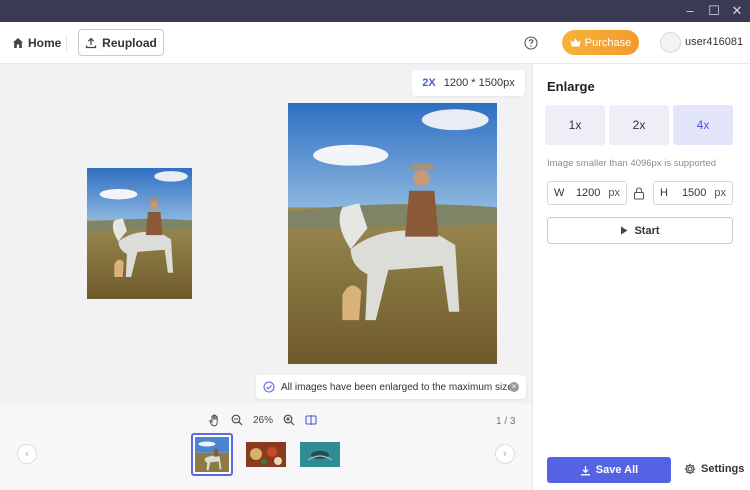  I want to click on reupload-label: Reupload, so click(129, 42).